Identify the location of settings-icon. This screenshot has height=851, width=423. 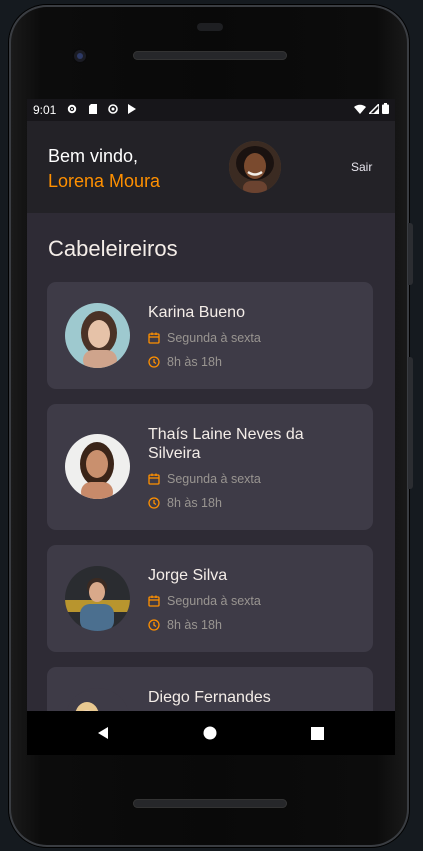
(72, 109).